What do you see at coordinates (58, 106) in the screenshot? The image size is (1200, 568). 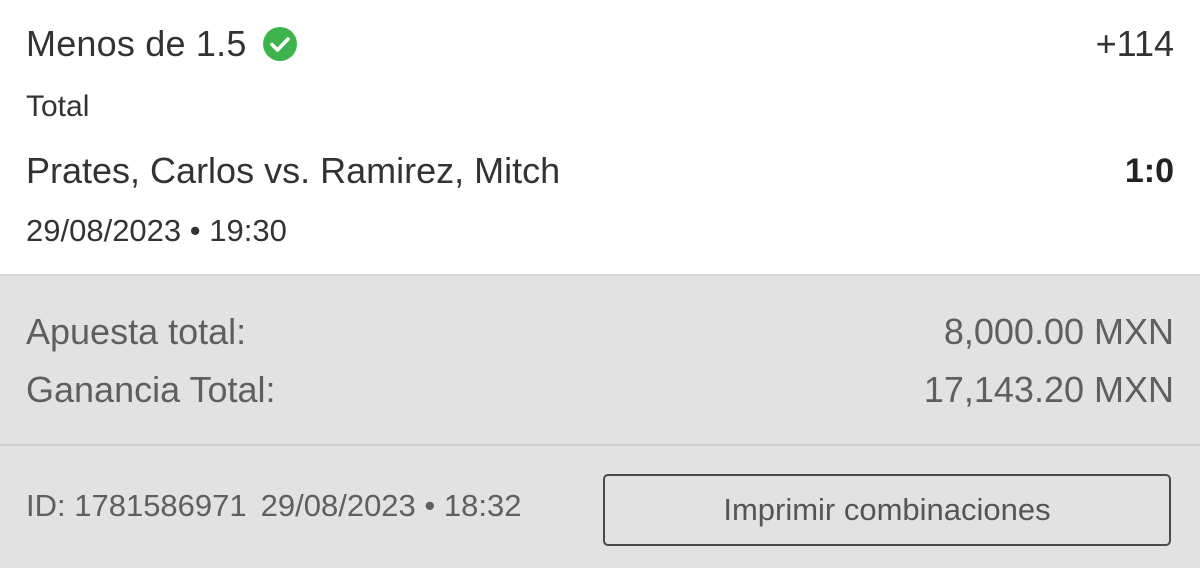 I see `market-name: Total` at bounding box center [58, 106].